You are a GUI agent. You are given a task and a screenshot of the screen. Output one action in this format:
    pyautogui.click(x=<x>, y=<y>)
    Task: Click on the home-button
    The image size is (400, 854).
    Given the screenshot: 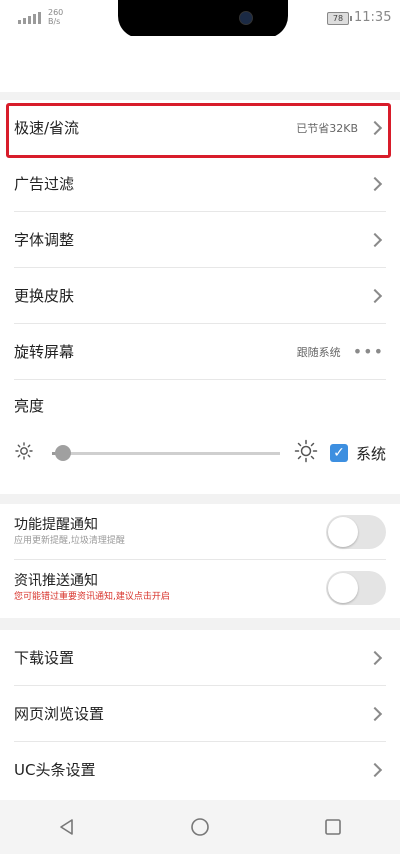 What is the action you would take?
    pyautogui.click(x=200, y=827)
    